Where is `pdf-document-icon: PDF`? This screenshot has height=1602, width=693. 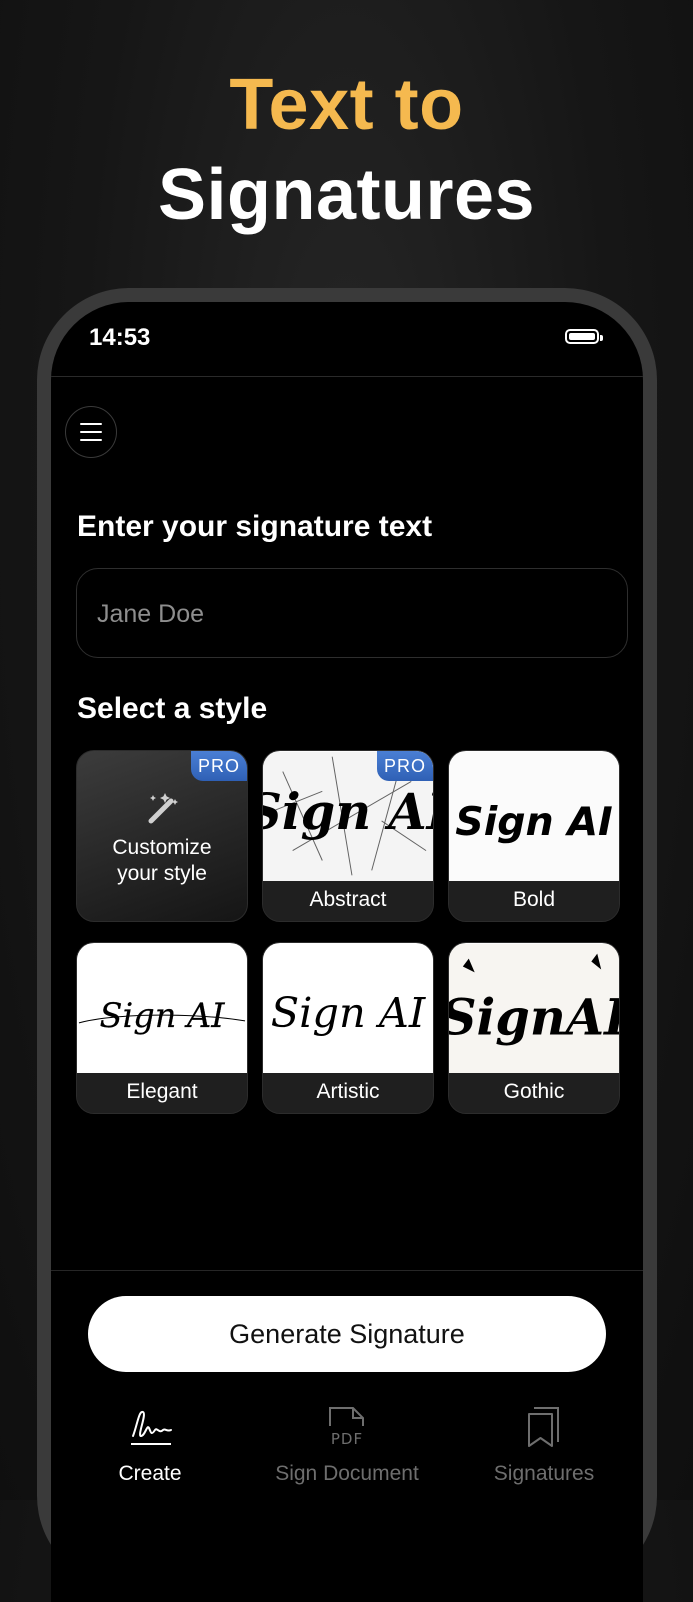 pdf-document-icon: PDF is located at coordinates (346, 1427).